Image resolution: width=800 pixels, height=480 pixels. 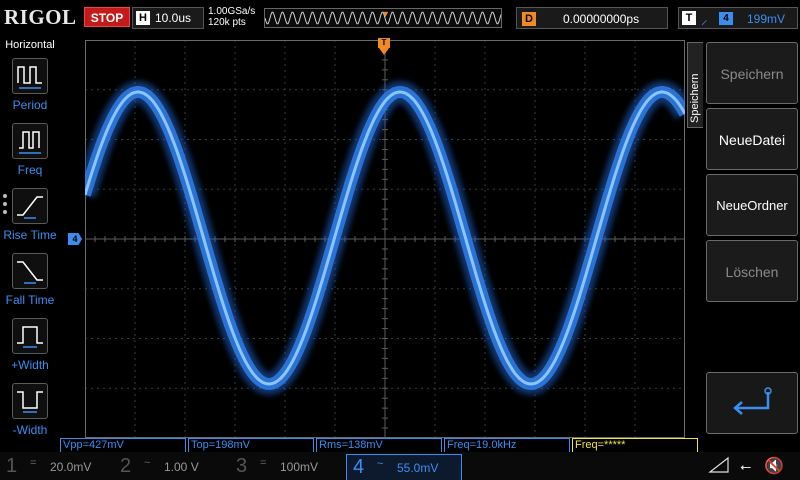 What do you see at coordinates (173, 18) in the screenshot?
I see `timebase-value: 10.0us` at bounding box center [173, 18].